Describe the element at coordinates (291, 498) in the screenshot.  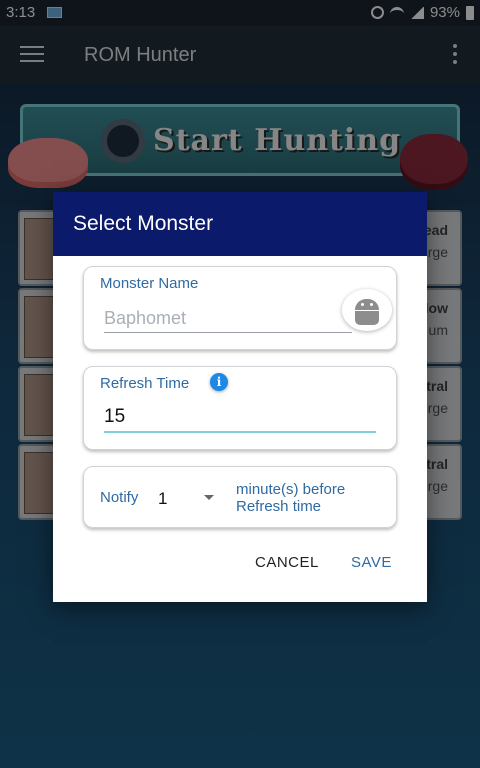
I see `notify-suffix: minute(s) before Refresh time` at that location.